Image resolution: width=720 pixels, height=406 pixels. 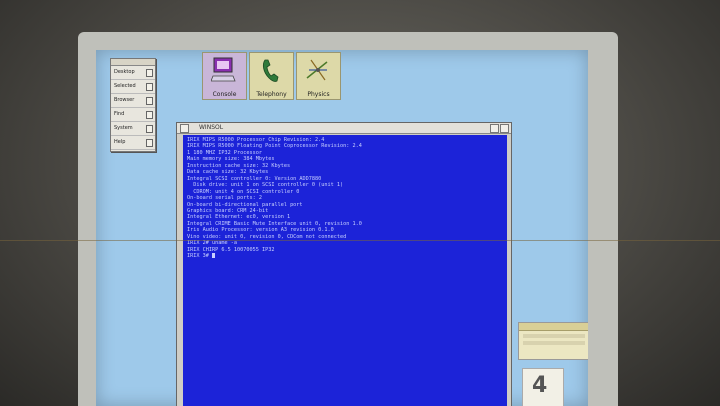 I want to click on toolchest-item-find: Find, so click(x=133, y=115).